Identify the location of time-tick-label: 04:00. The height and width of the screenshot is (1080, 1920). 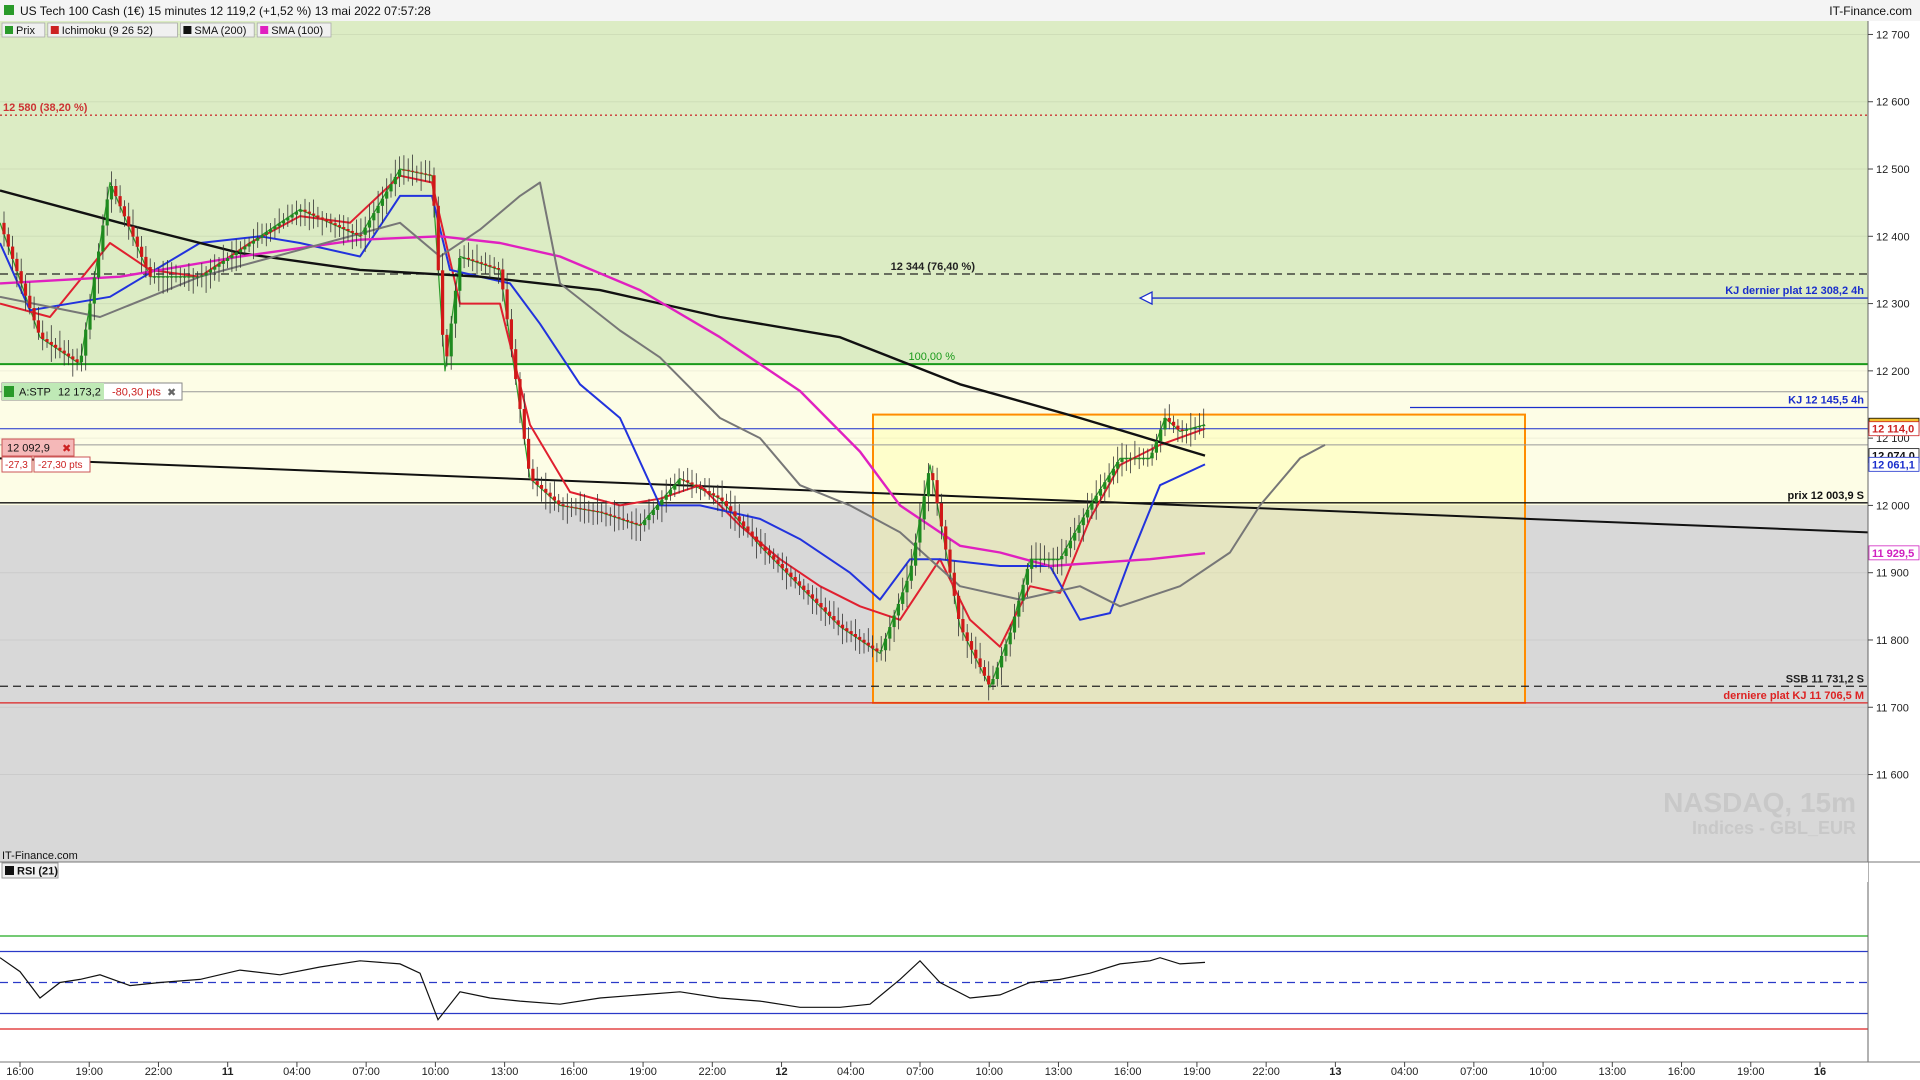
(851, 1072).